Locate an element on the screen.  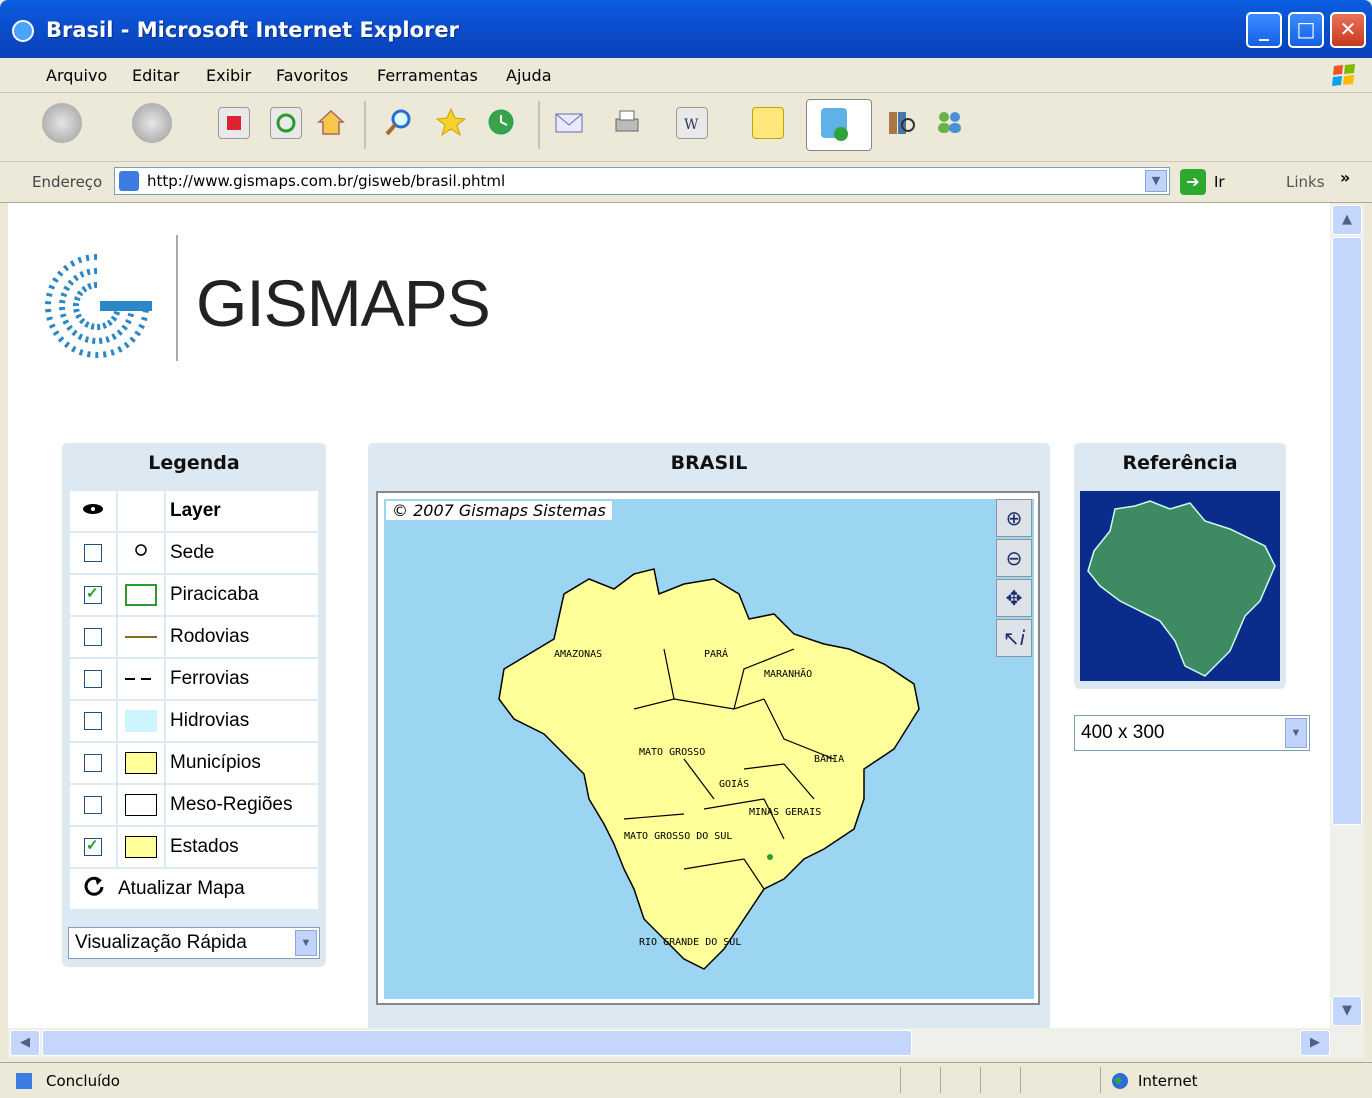
legend-label: Estados is located at coordinates (242, 847).